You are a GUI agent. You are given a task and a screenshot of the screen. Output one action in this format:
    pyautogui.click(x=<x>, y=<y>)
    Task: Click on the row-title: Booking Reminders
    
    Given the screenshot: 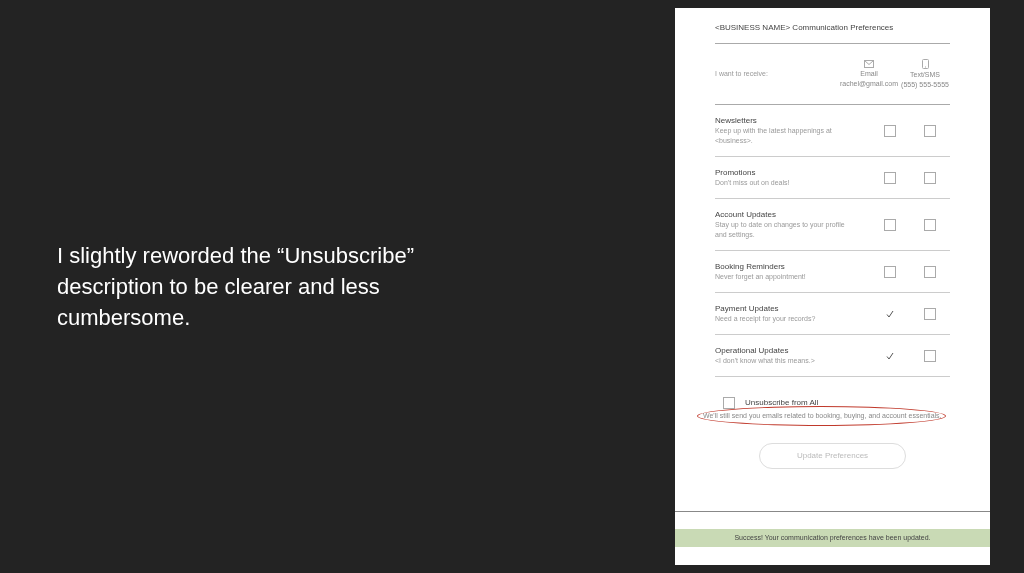 What is the action you would take?
    pyautogui.click(x=750, y=266)
    